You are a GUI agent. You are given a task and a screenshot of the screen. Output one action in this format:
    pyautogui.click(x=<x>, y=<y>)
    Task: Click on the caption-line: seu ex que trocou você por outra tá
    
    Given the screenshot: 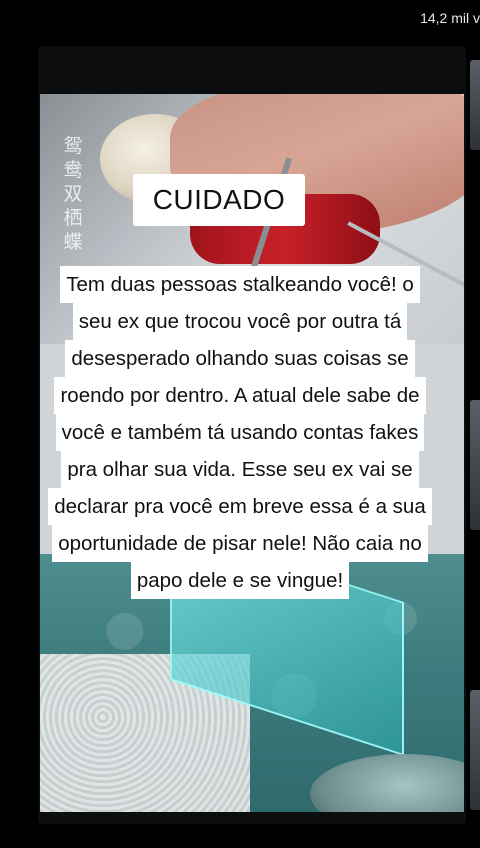 What is the action you would take?
    pyautogui.click(x=240, y=321)
    